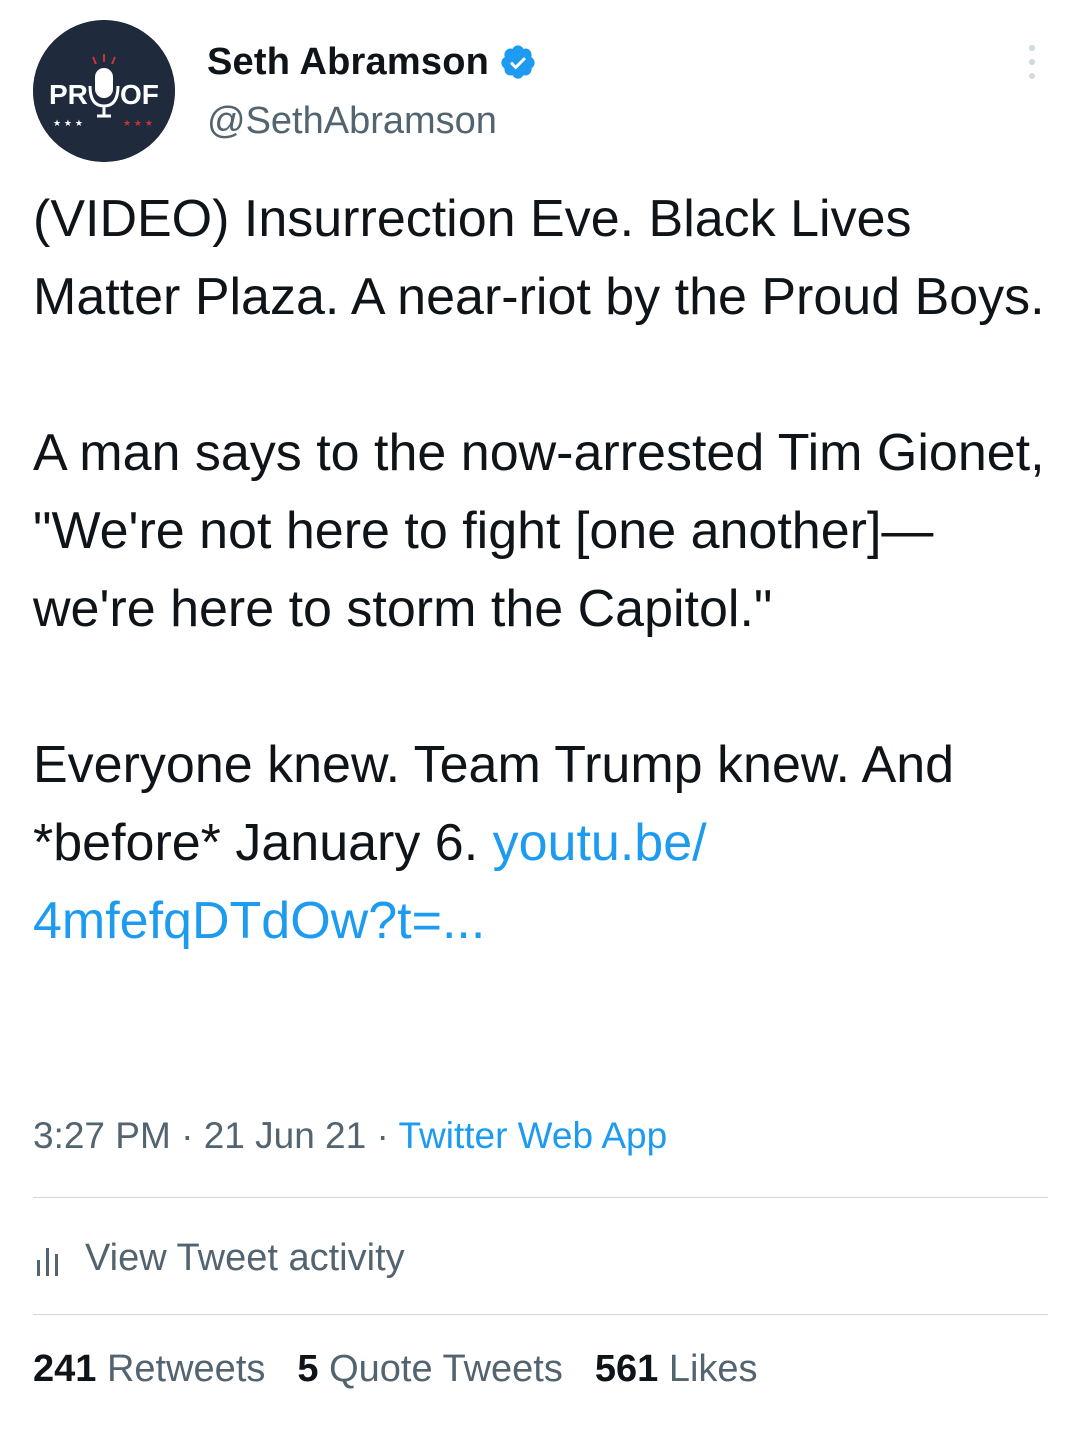 The width and height of the screenshot is (1079, 1434). What do you see at coordinates (65, 1369) in the screenshot?
I see `retweets-count: 241` at bounding box center [65, 1369].